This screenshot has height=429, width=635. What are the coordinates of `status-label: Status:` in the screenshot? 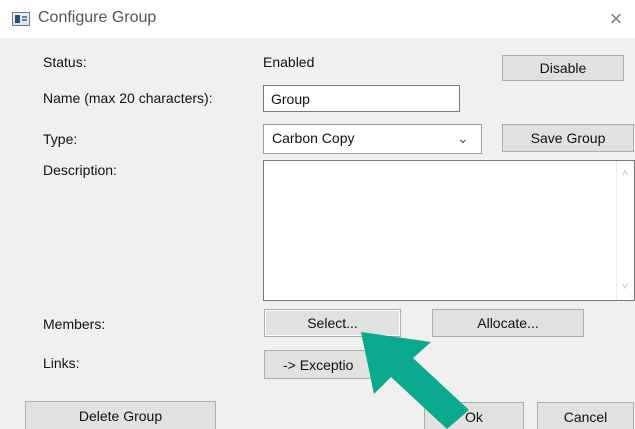 It's located at (65, 62).